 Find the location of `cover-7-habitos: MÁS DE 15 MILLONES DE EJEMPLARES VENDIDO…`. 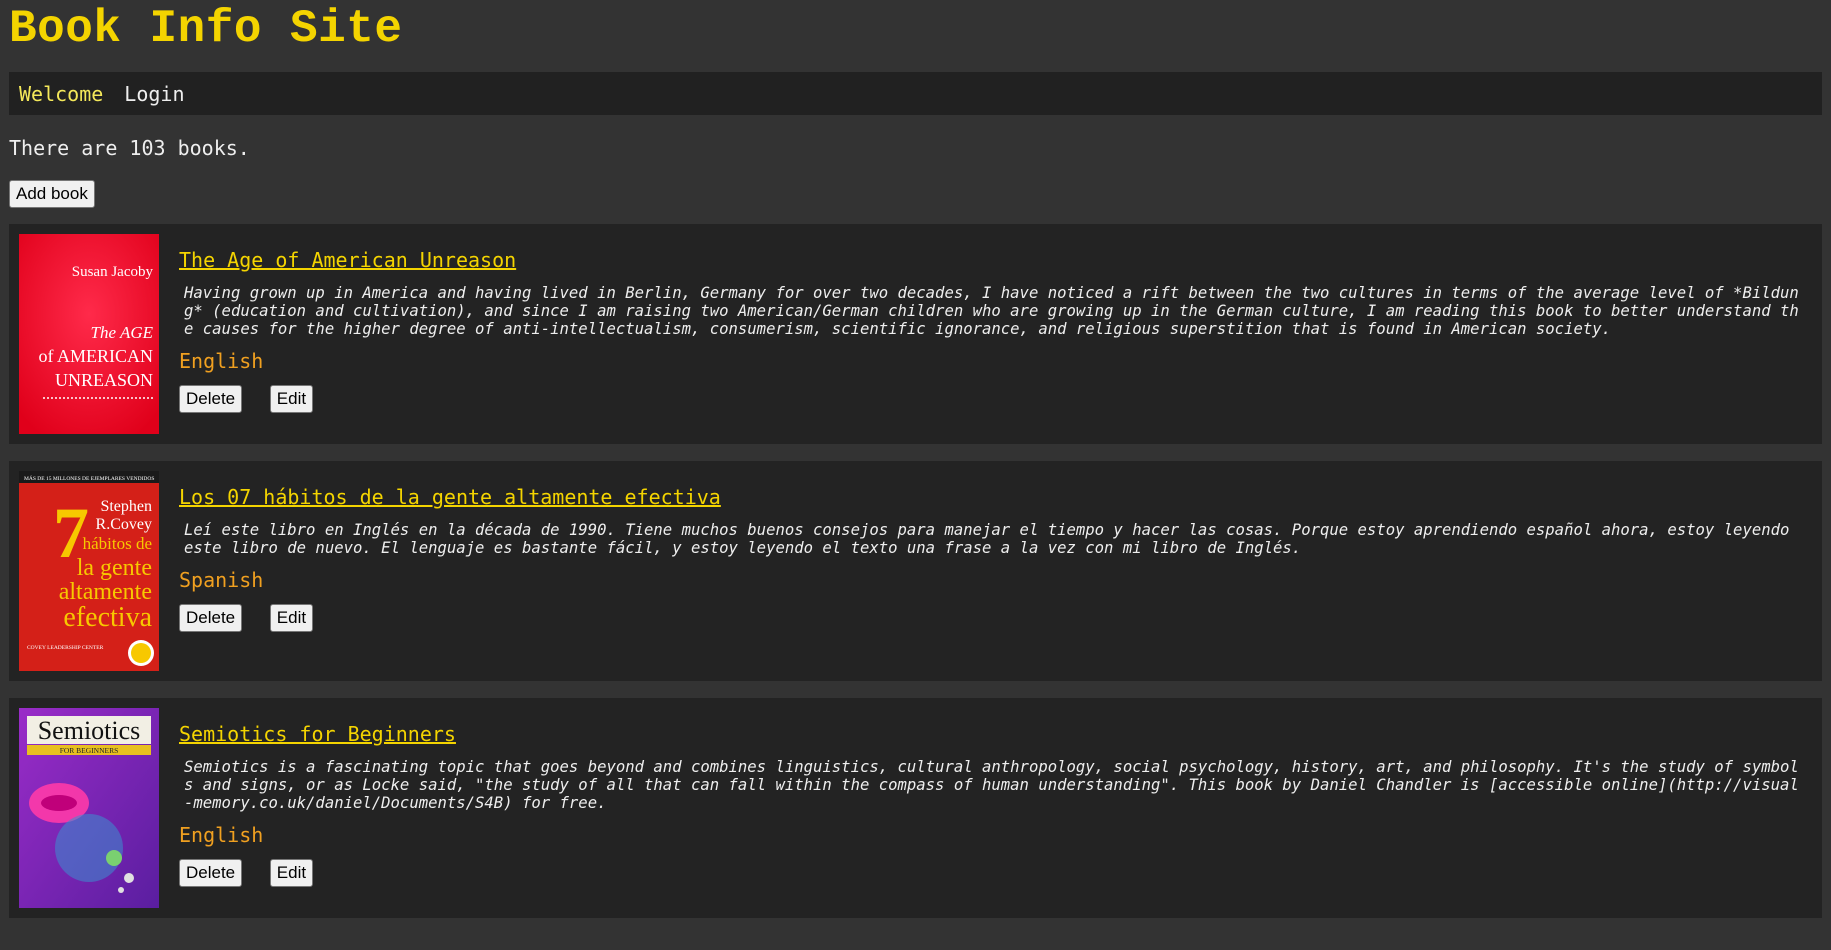

cover-7-habitos: MÁS DE 15 MILLONES DE EJEMPLARES VENDIDO… is located at coordinates (89, 571).